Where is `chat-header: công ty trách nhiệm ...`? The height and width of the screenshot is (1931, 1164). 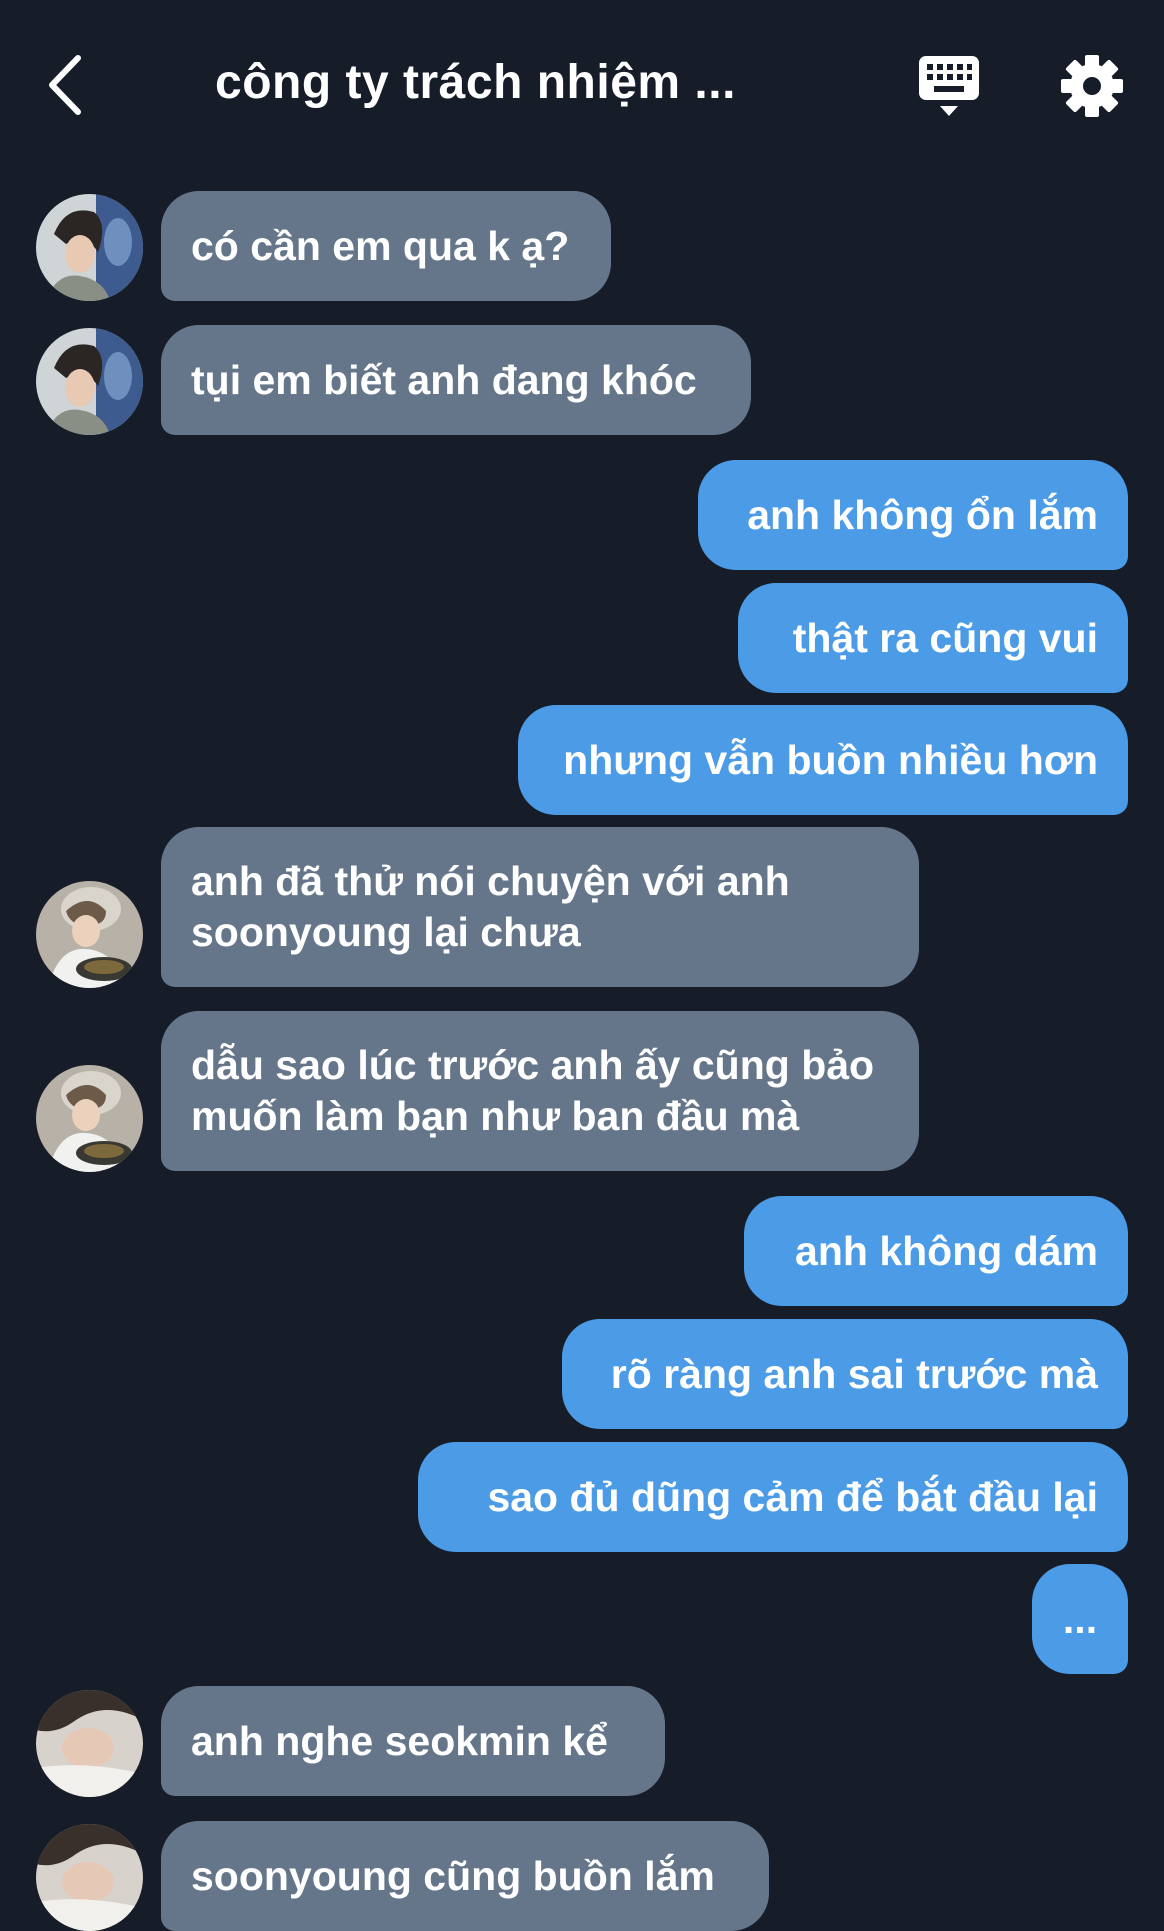
chat-header: công ty trách nhiệm ... is located at coordinates (582, 85).